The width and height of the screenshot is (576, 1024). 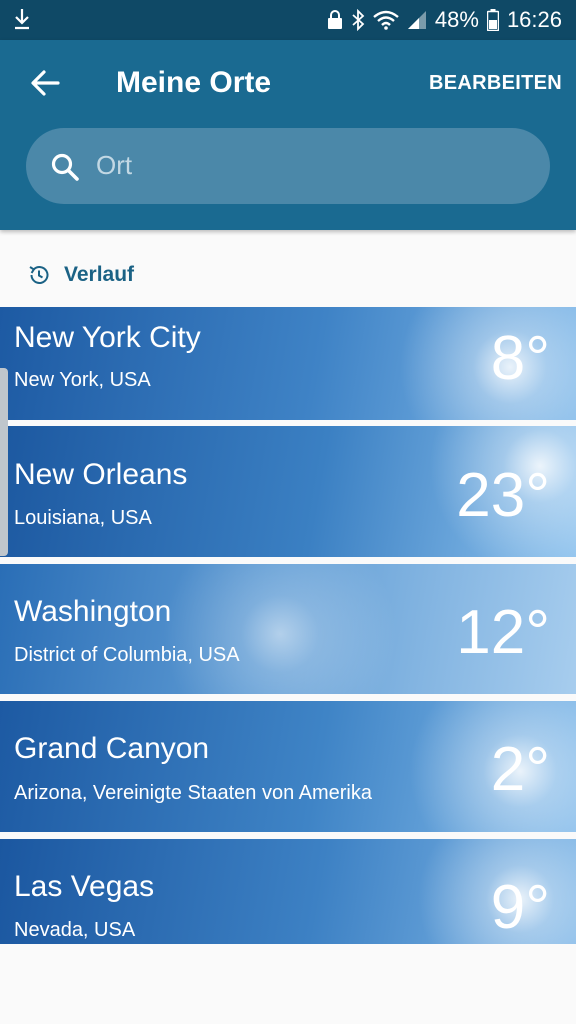 What do you see at coordinates (4, 462) in the screenshot?
I see `scroll-indicator` at bounding box center [4, 462].